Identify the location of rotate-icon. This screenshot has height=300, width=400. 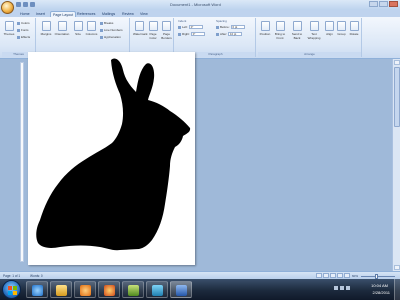
(354, 26).